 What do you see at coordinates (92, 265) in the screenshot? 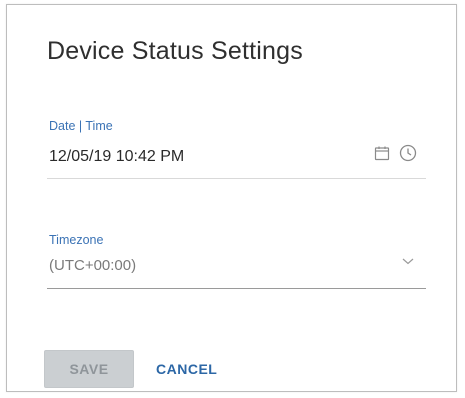
I see `timezone-value: (UTC+00:00)` at bounding box center [92, 265].